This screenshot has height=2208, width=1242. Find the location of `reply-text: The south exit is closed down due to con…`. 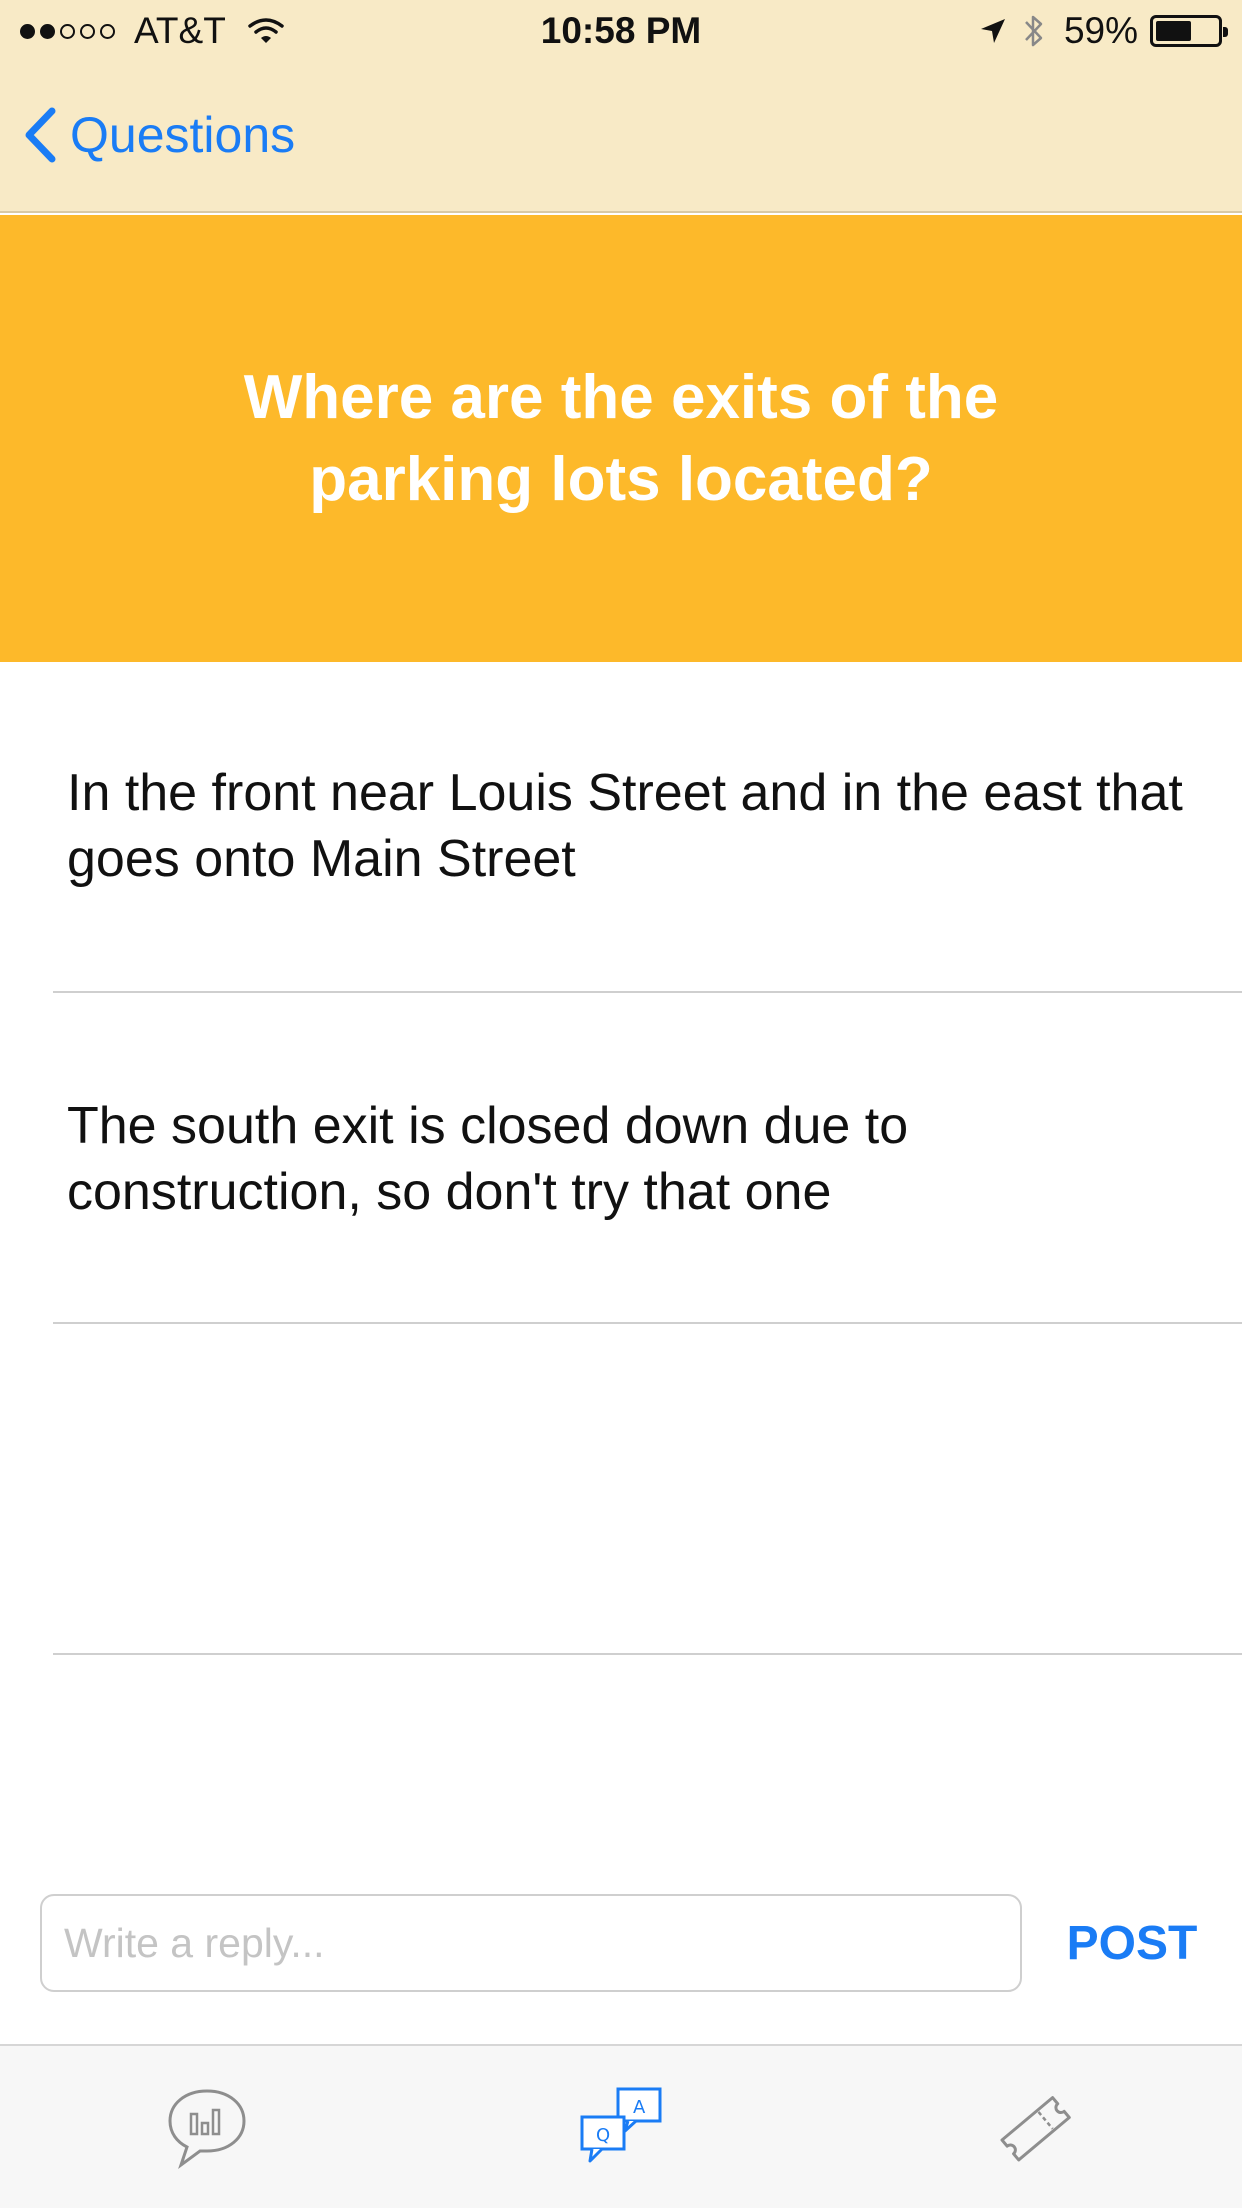

reply-text: The south exit is closed down due to con… is located at coordinates (488, 1159).